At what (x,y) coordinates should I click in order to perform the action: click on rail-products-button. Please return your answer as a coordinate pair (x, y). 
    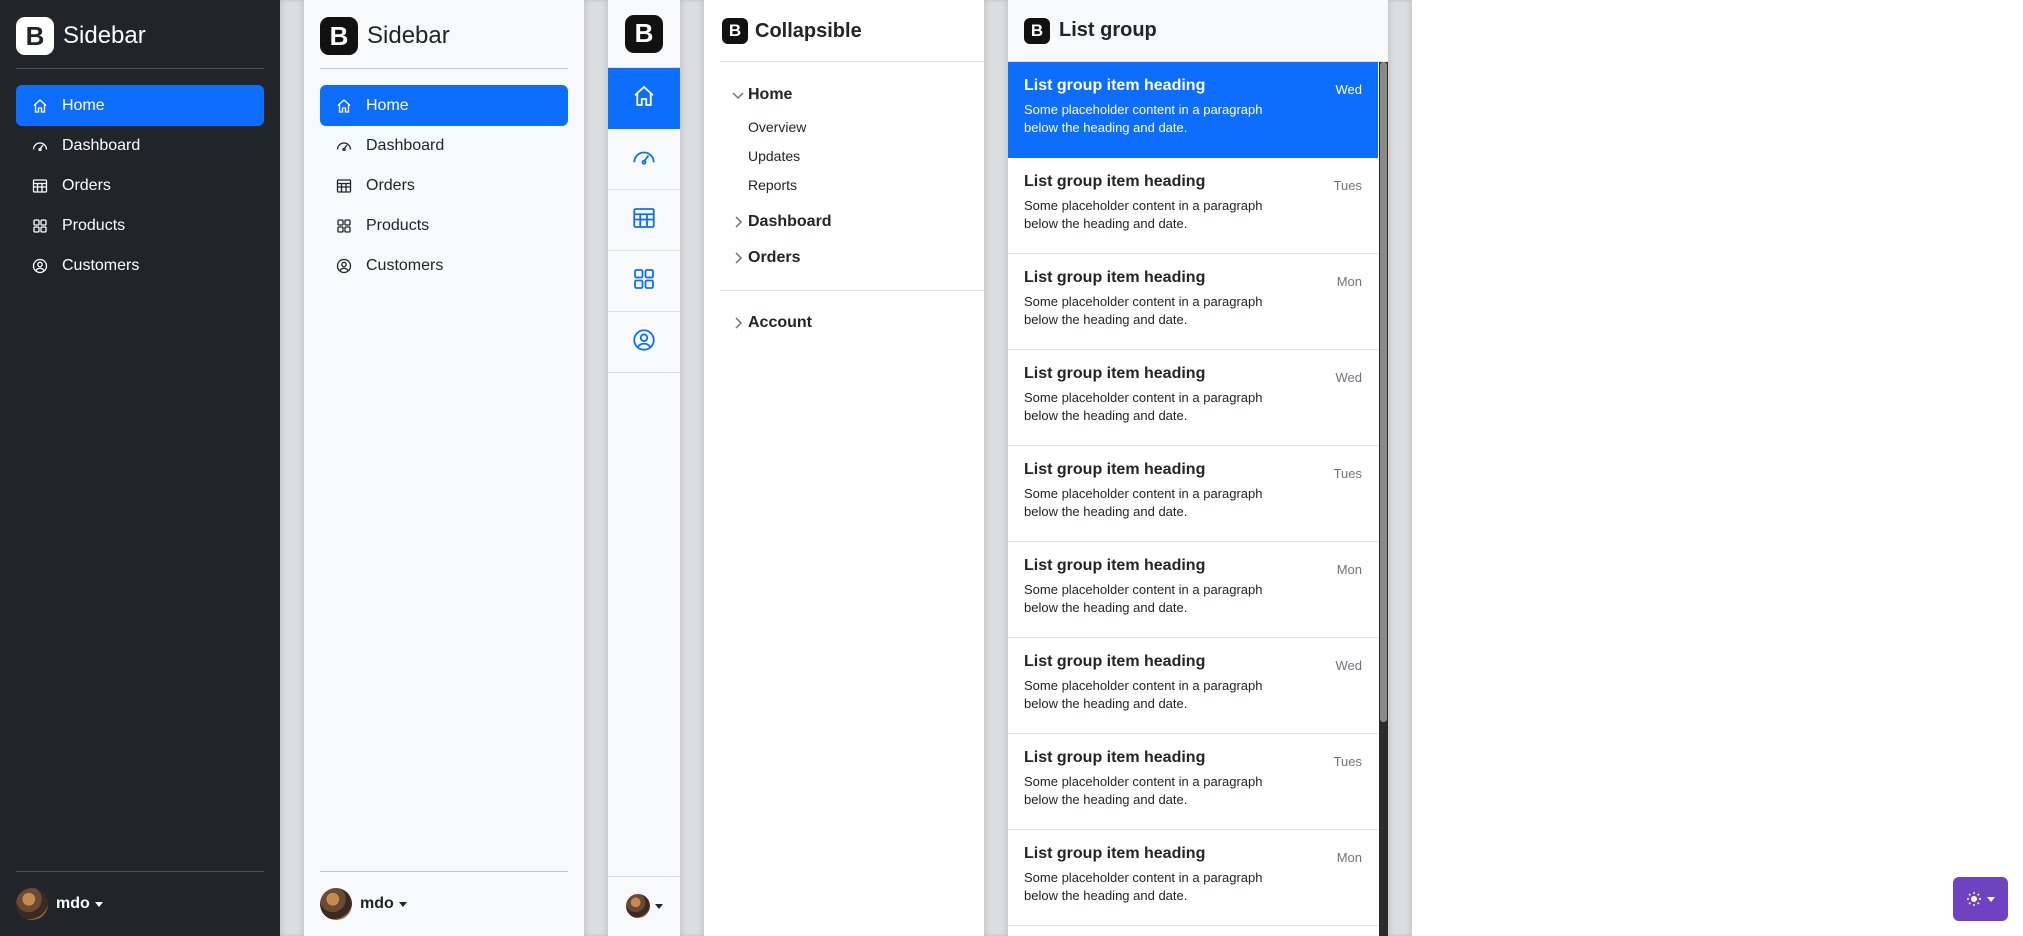
    Looking at the image, I should click on (644, 281).